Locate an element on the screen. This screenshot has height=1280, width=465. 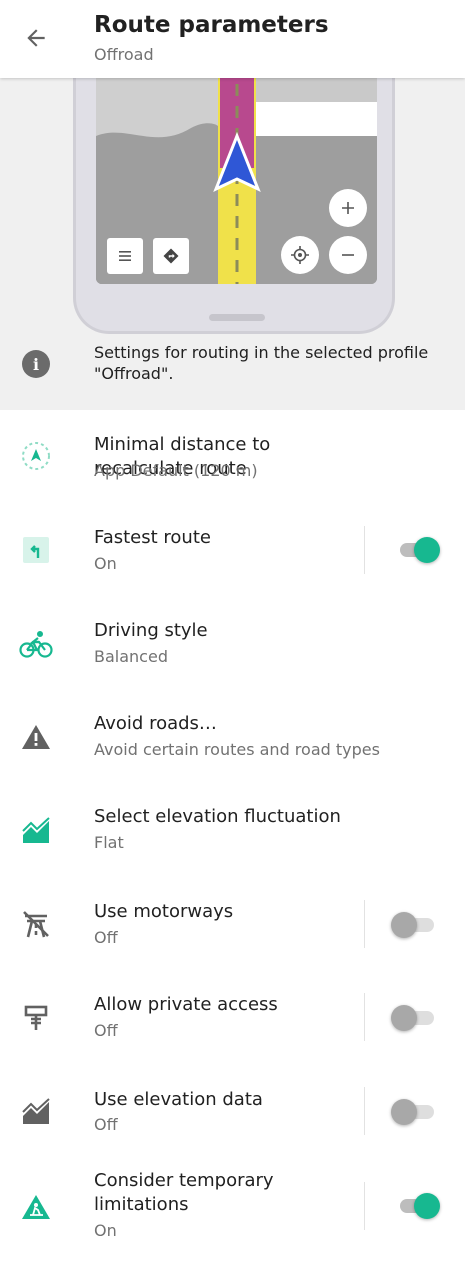
setting-private-access: Allow private access Off is located at coordinates (232, 1015).